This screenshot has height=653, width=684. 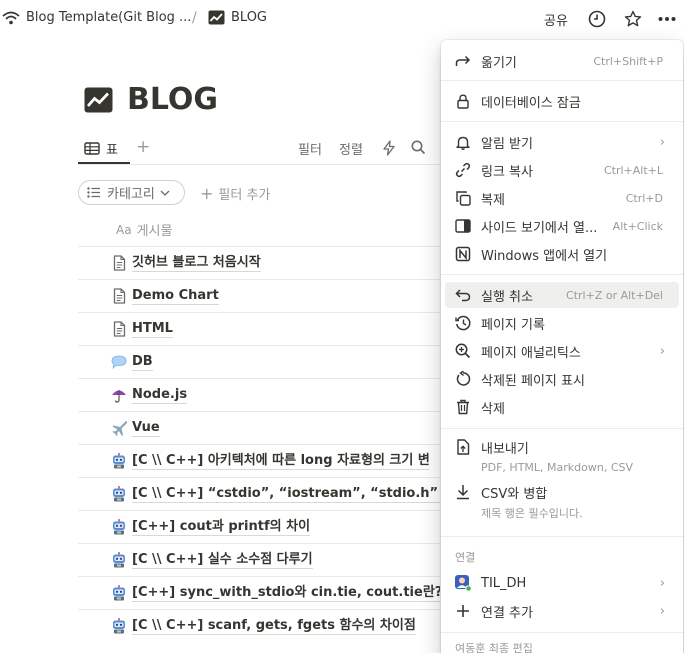 What do you see at coordinates (259, 328) in the screenshot?
I see `table-row: HTML` at bounding box center [259, 328].